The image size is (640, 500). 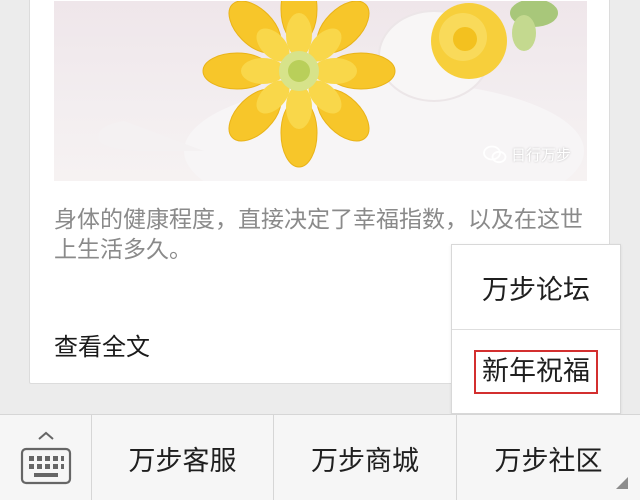 What do you see at coordinates (495, 155) in the screenshot?
I see `wechat-icon` at bounding box center [495, 155].